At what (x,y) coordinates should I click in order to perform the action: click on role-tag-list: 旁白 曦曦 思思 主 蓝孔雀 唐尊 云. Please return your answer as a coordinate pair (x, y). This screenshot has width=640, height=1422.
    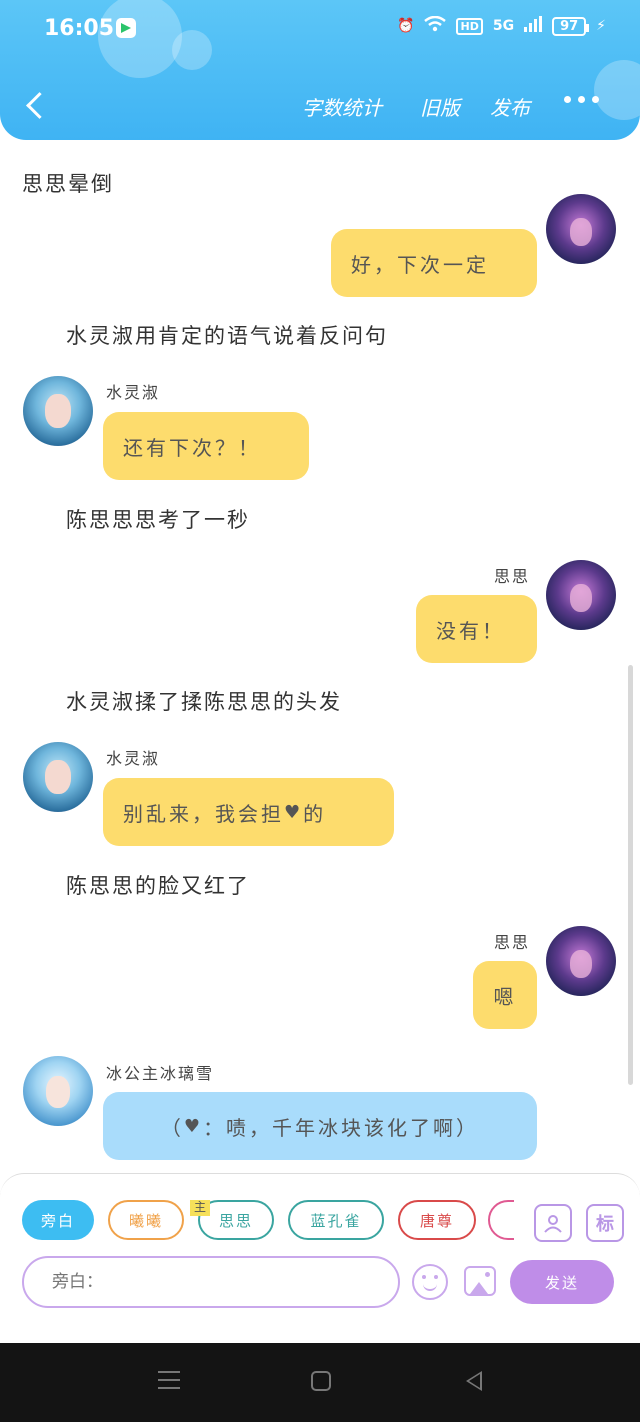
    Looking at the image, I should click on (268, 1222).